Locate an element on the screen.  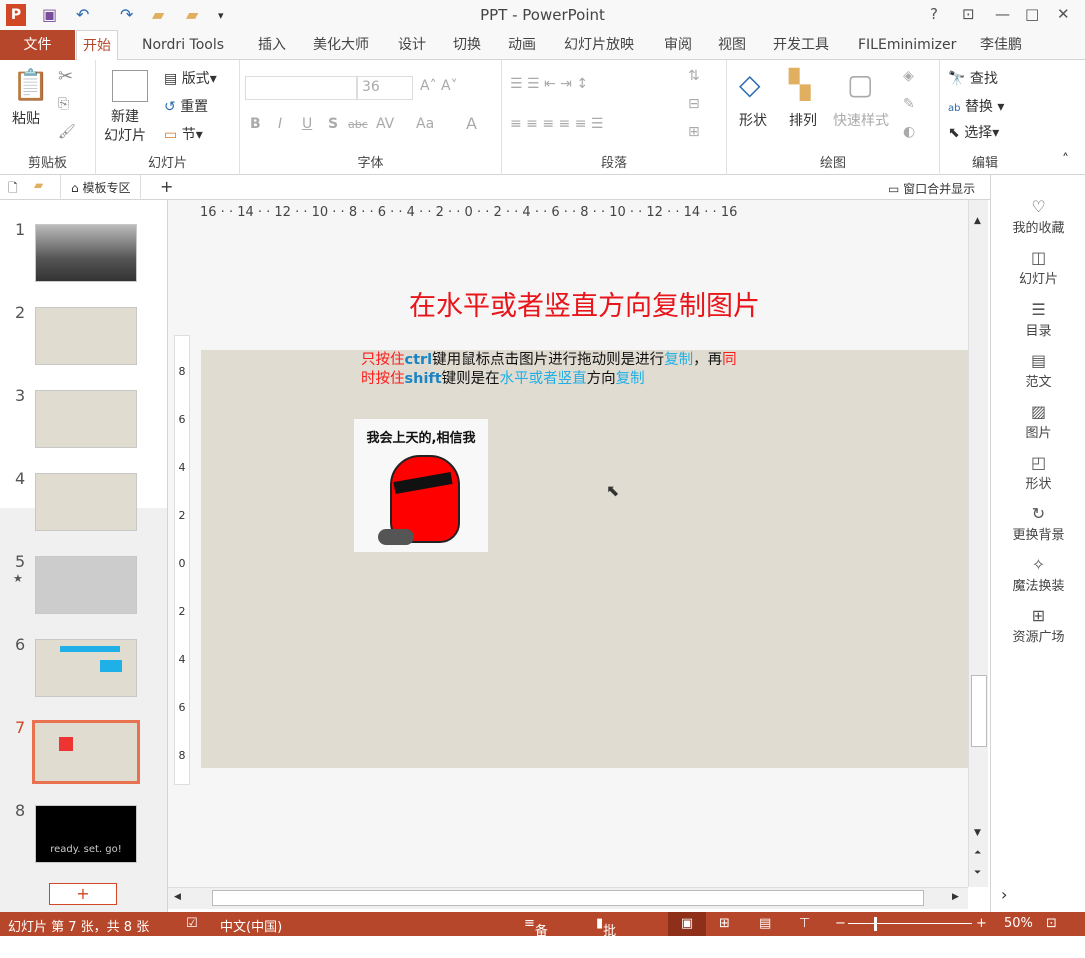
add-slide-button: + is located at coordinates (83, 894).